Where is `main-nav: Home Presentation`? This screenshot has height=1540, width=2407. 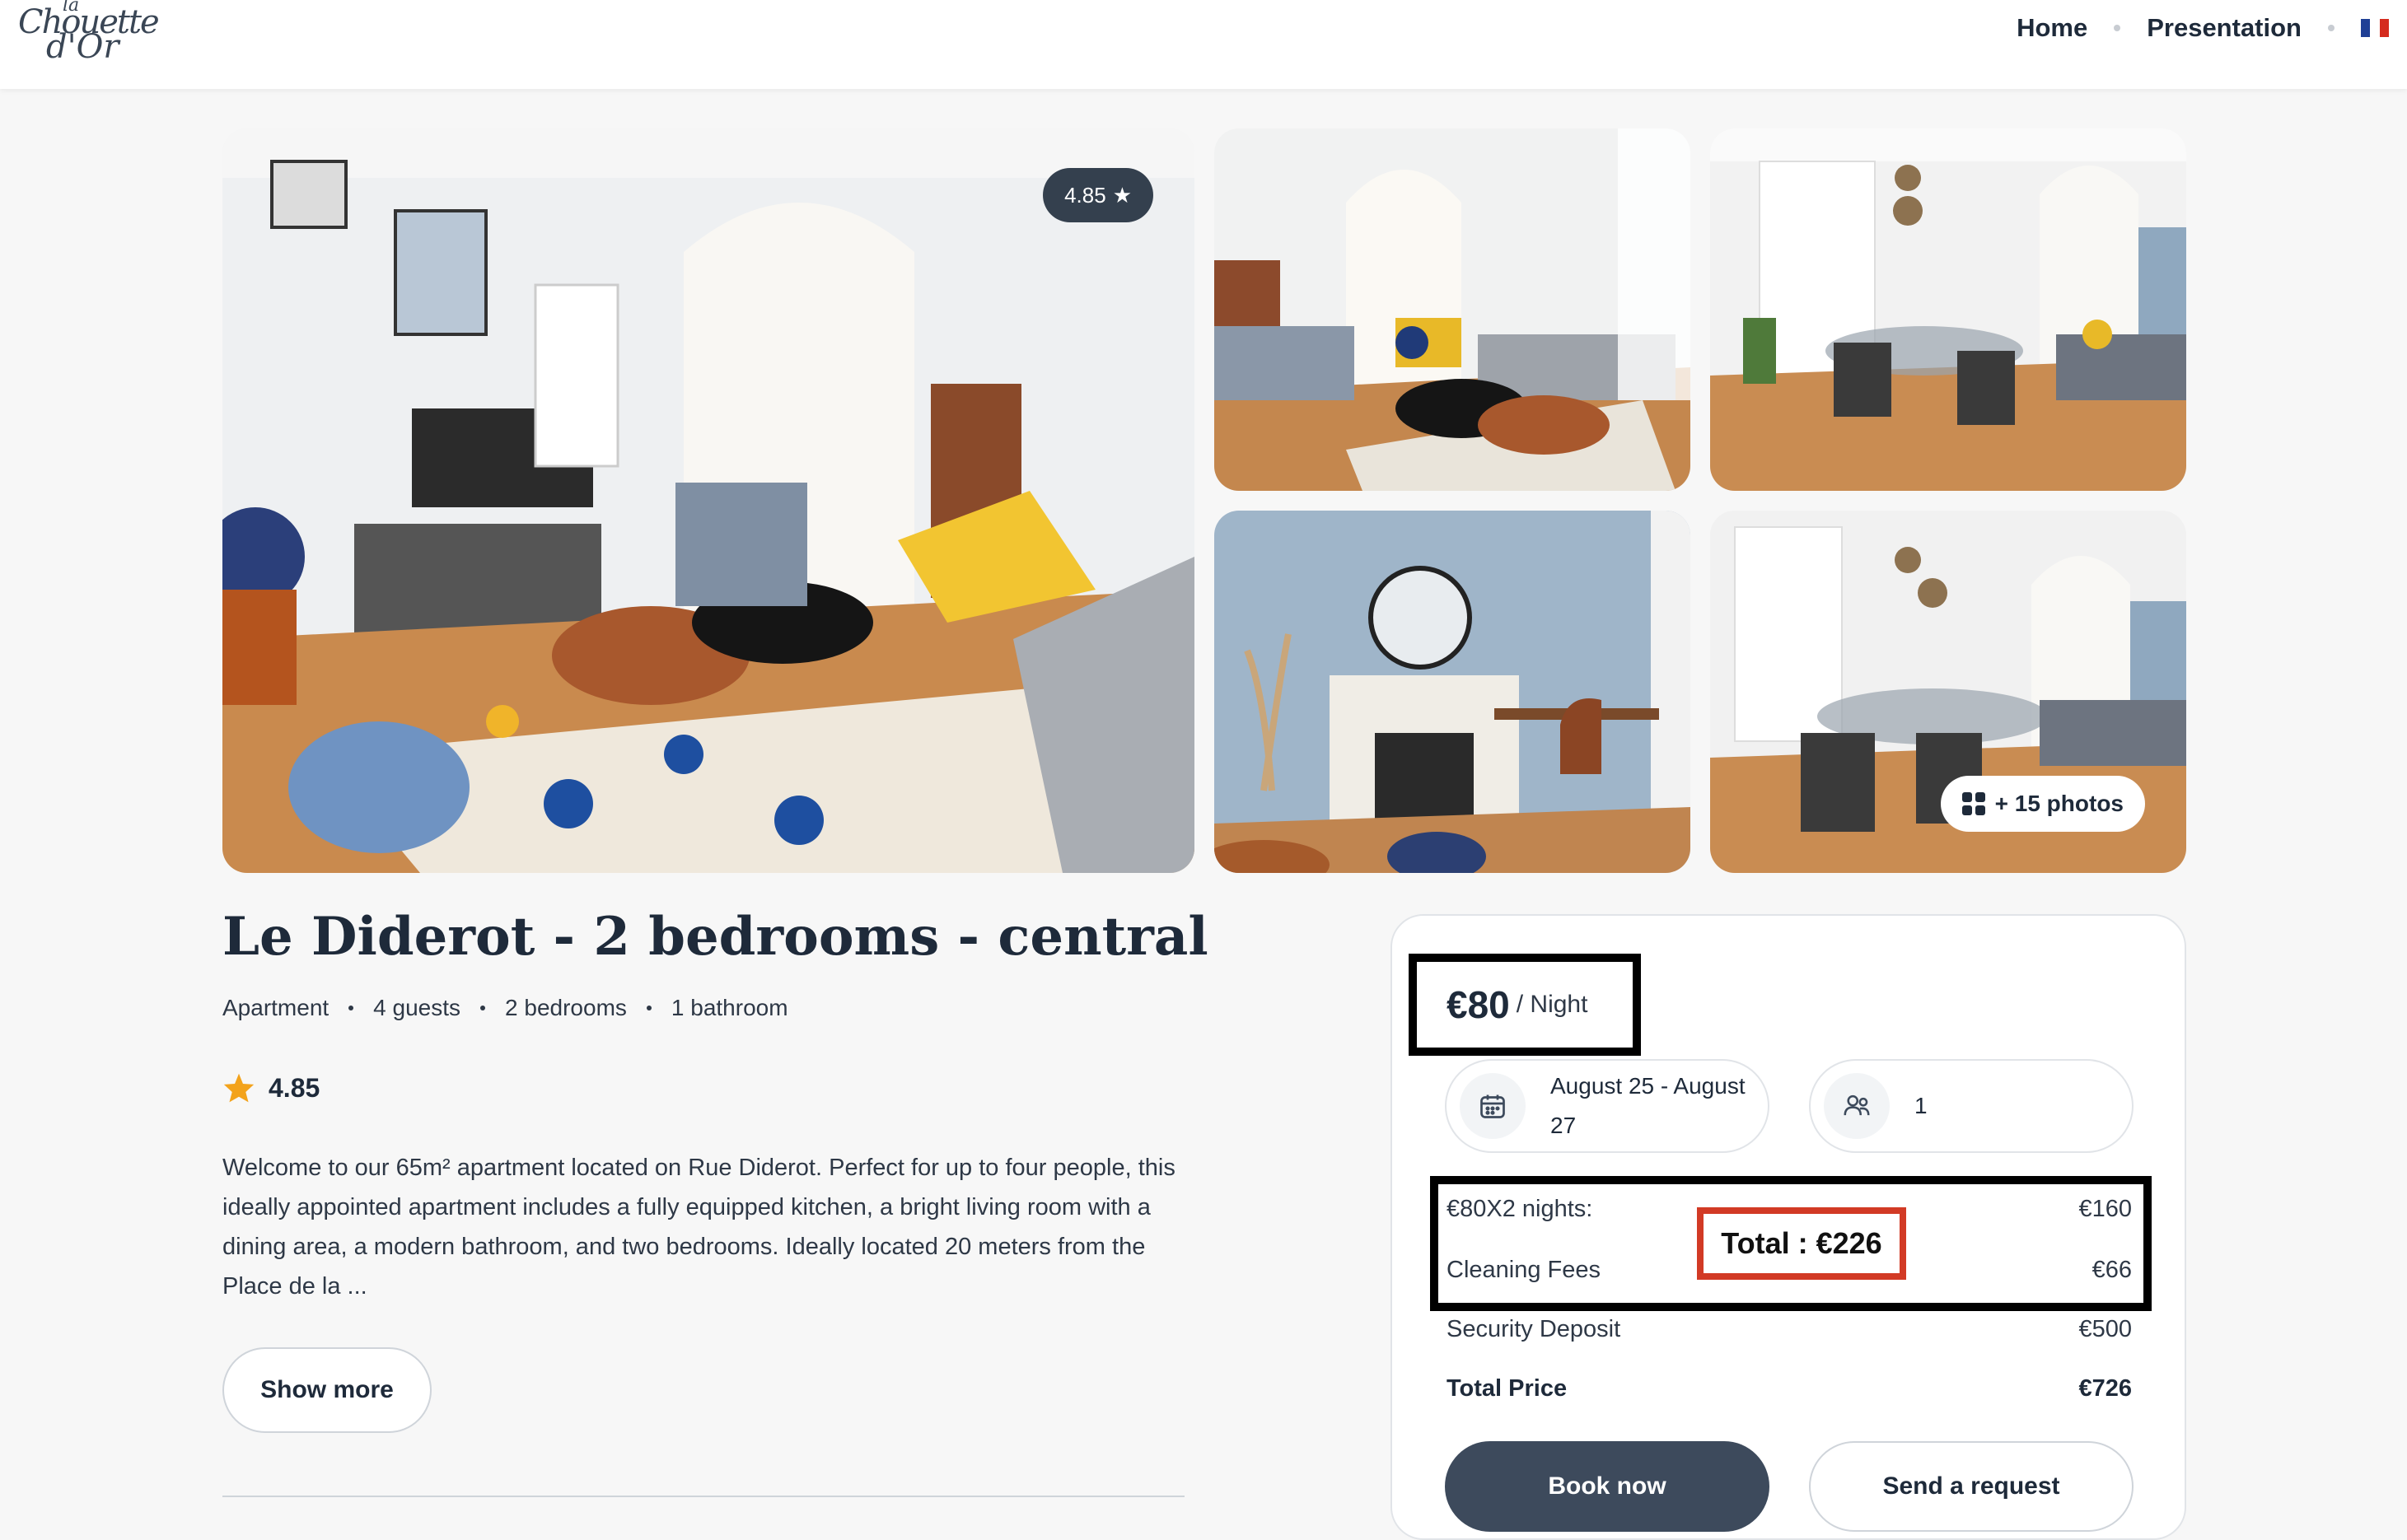 main-nav: Home Presentation is located at coordinates (2212, 28).